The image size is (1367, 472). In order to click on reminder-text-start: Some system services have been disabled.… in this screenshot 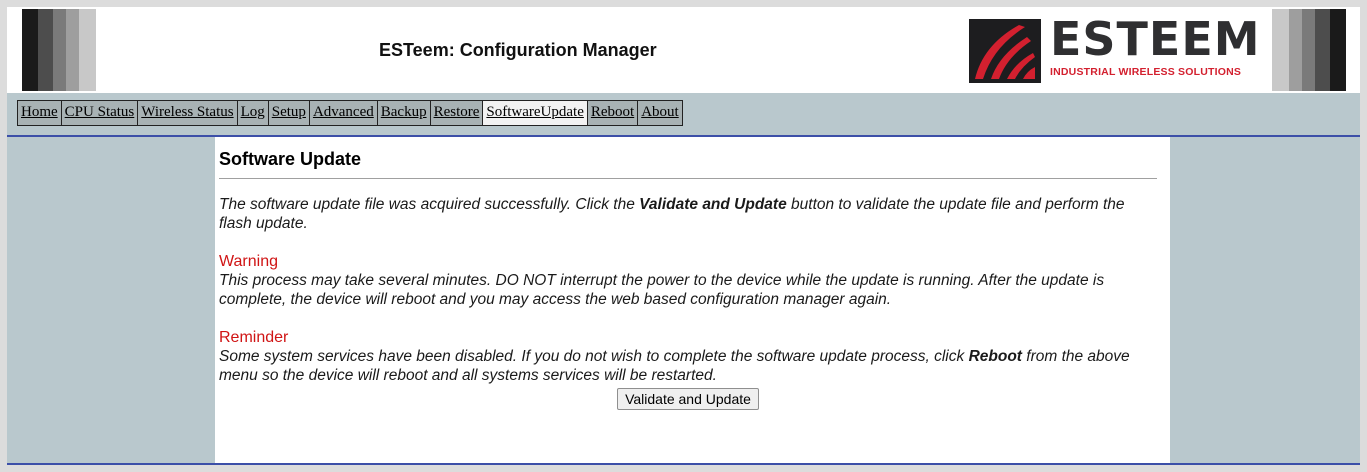, I will do `click(594, 356)`.